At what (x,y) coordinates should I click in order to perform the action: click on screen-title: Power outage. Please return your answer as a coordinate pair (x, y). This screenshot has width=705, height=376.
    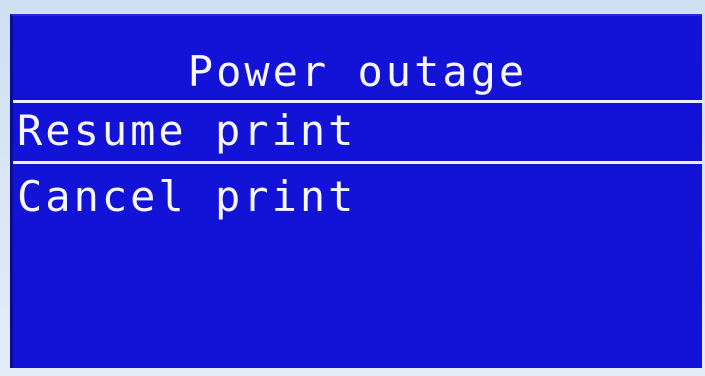
    Looking at the image, I should click on (357, 71).